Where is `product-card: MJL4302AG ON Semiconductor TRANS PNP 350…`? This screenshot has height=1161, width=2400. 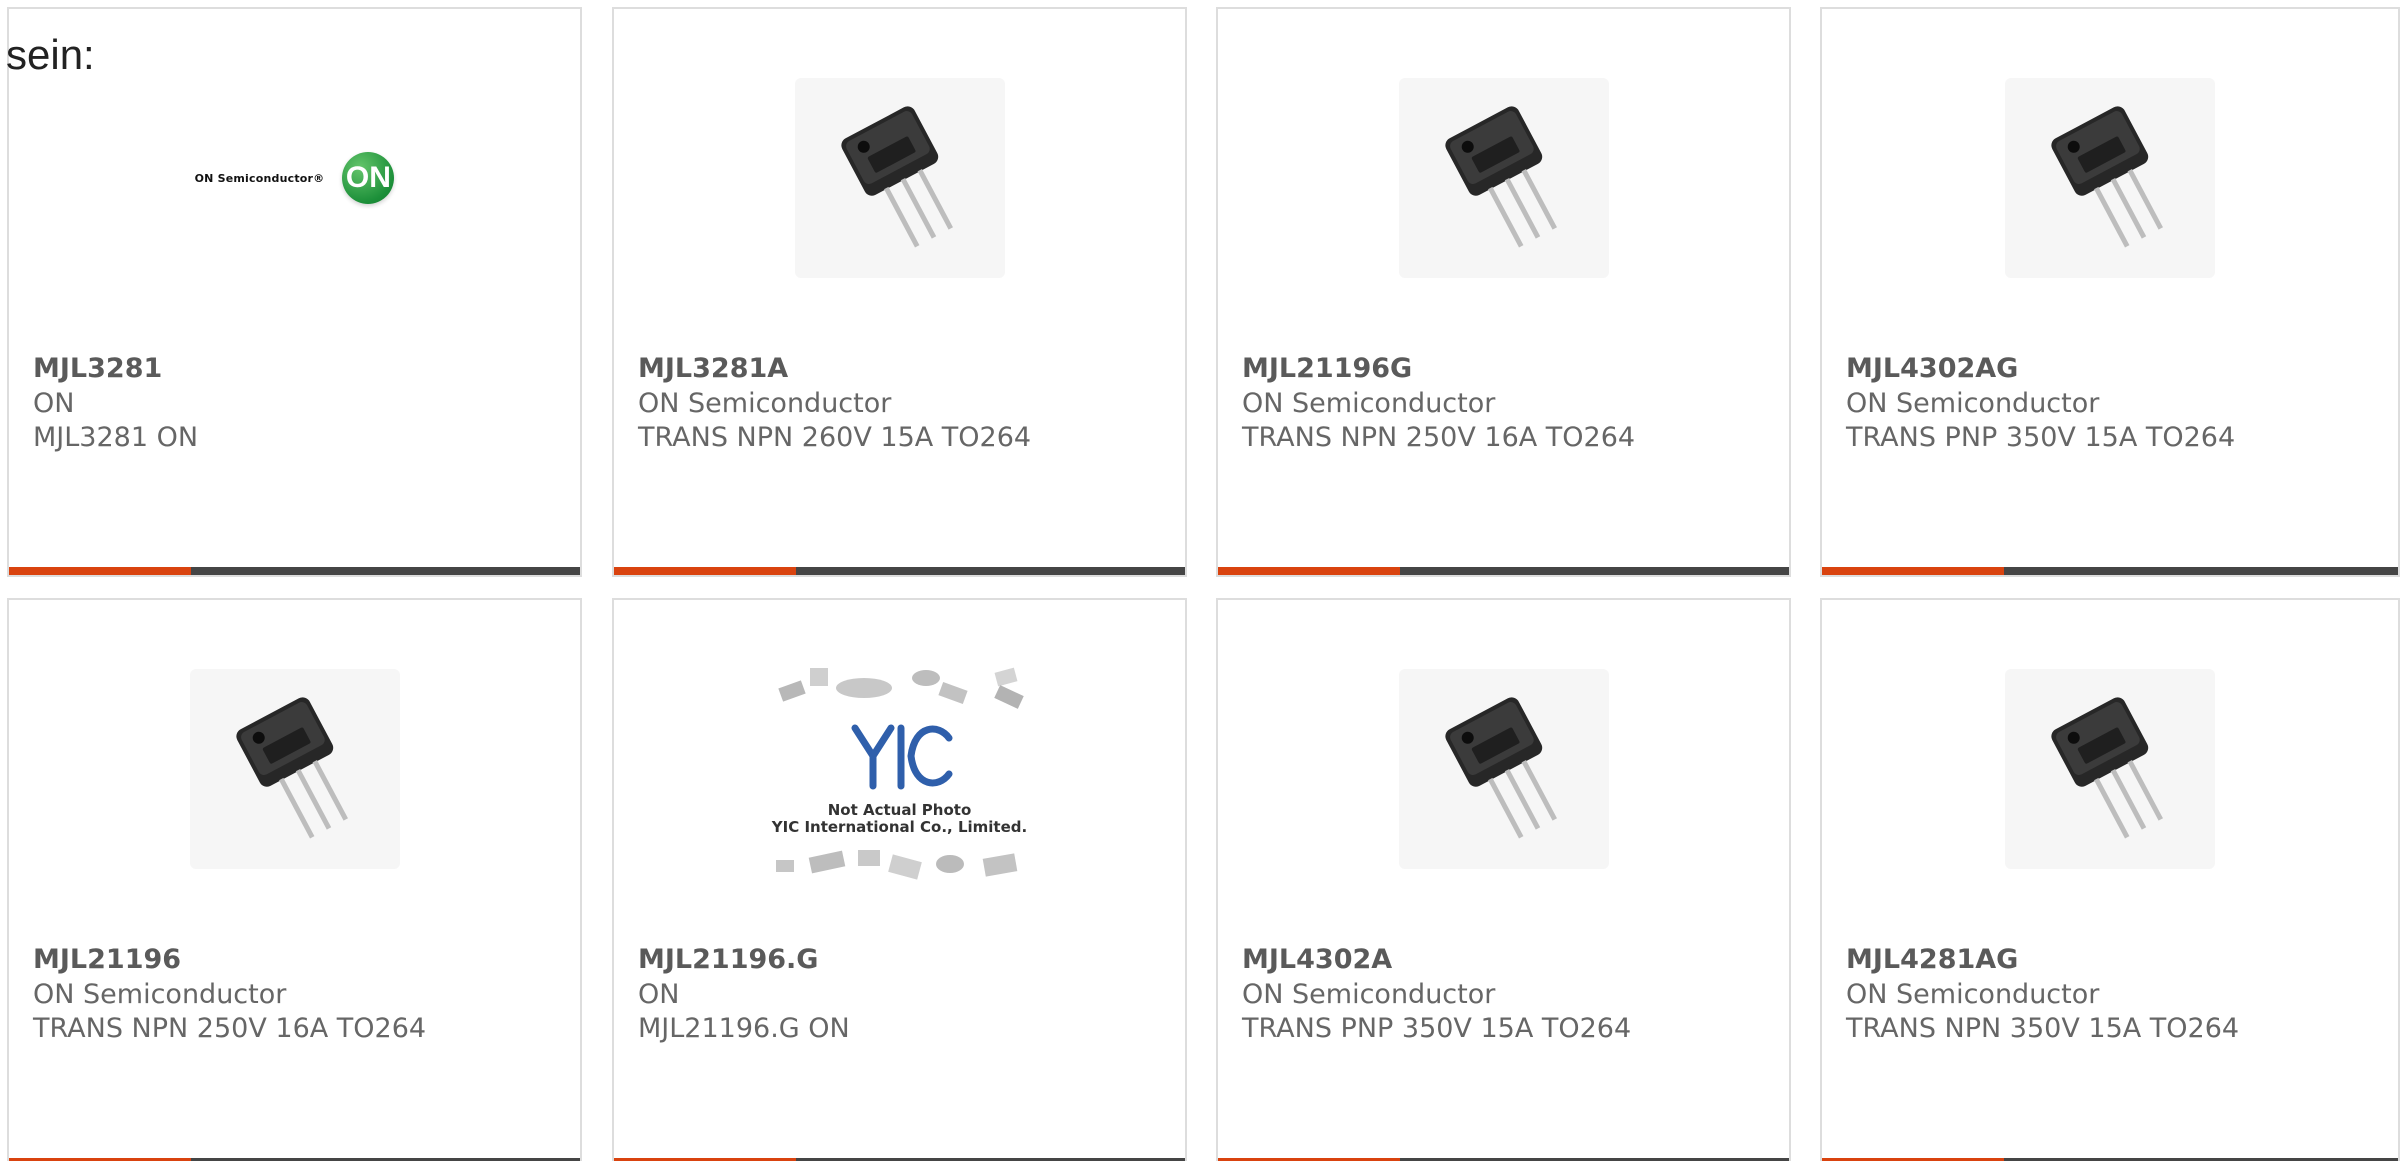
product-card: MJL4302AG ON Semiconductor TRANS PNP 350… is located at coordinates (2110, 292).